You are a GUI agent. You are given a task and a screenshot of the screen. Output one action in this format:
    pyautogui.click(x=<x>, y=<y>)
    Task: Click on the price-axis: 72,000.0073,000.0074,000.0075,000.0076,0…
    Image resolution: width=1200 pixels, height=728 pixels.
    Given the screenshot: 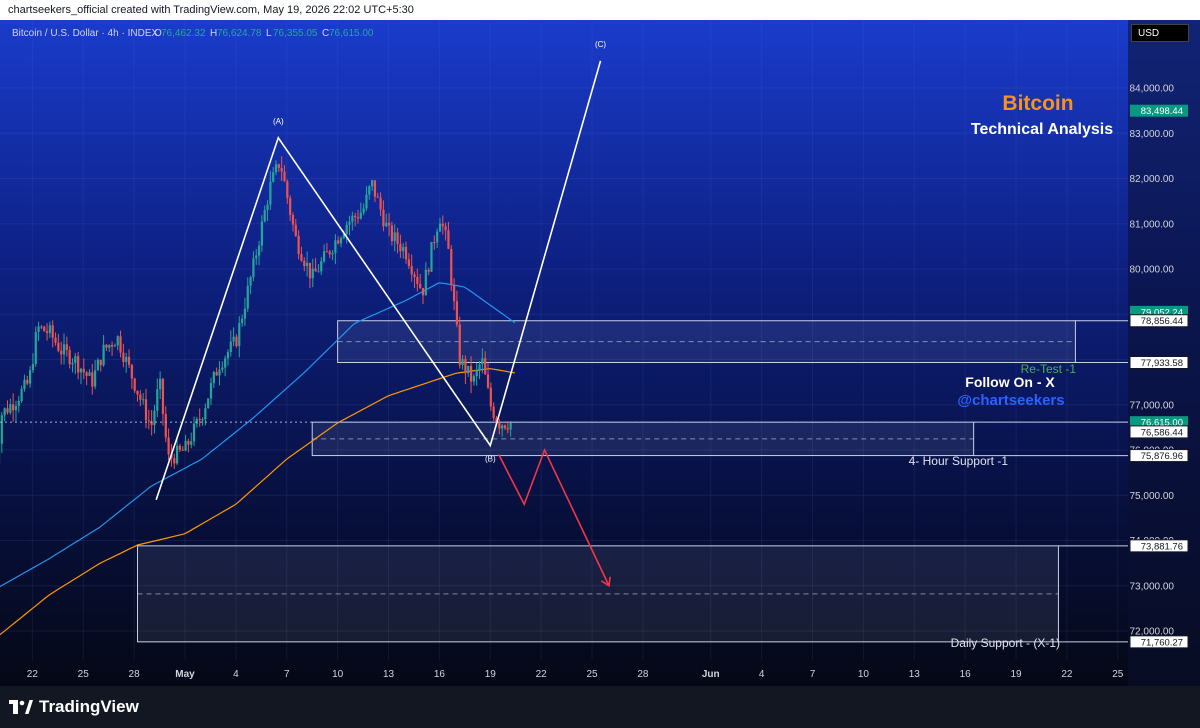 What is the action you would take?
    pyautogui.click(x=1164, y=353)
    